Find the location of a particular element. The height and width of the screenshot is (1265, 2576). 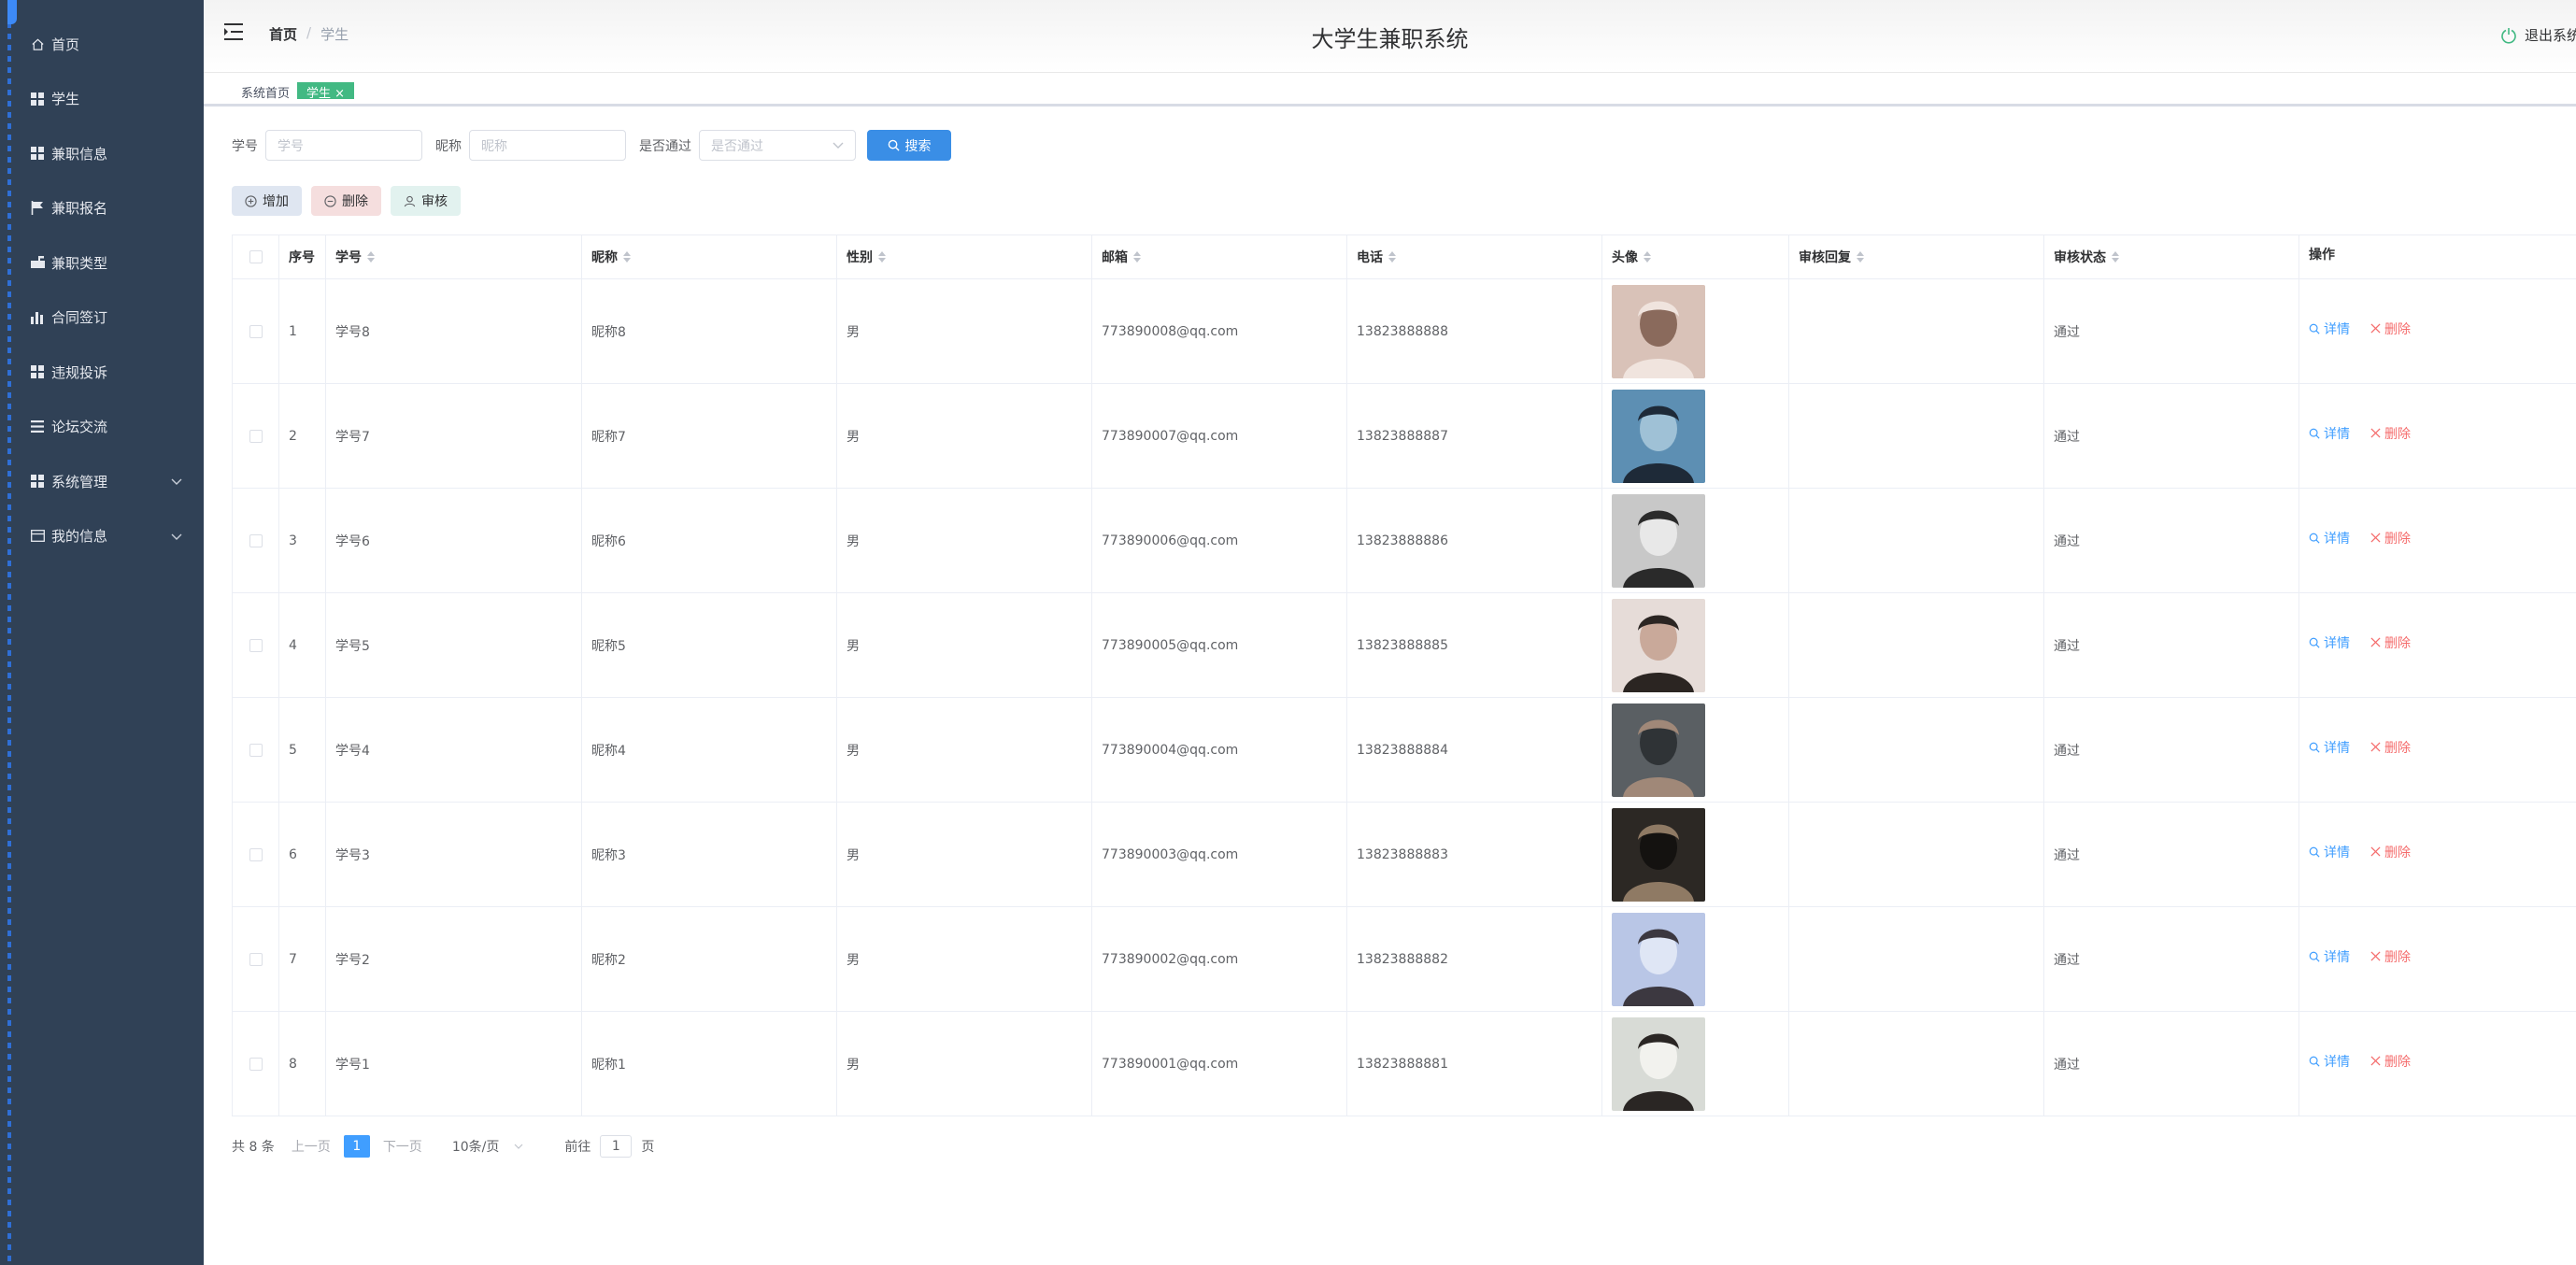

header-avatar-label: 头像 is located at coordinates (1625, 257).